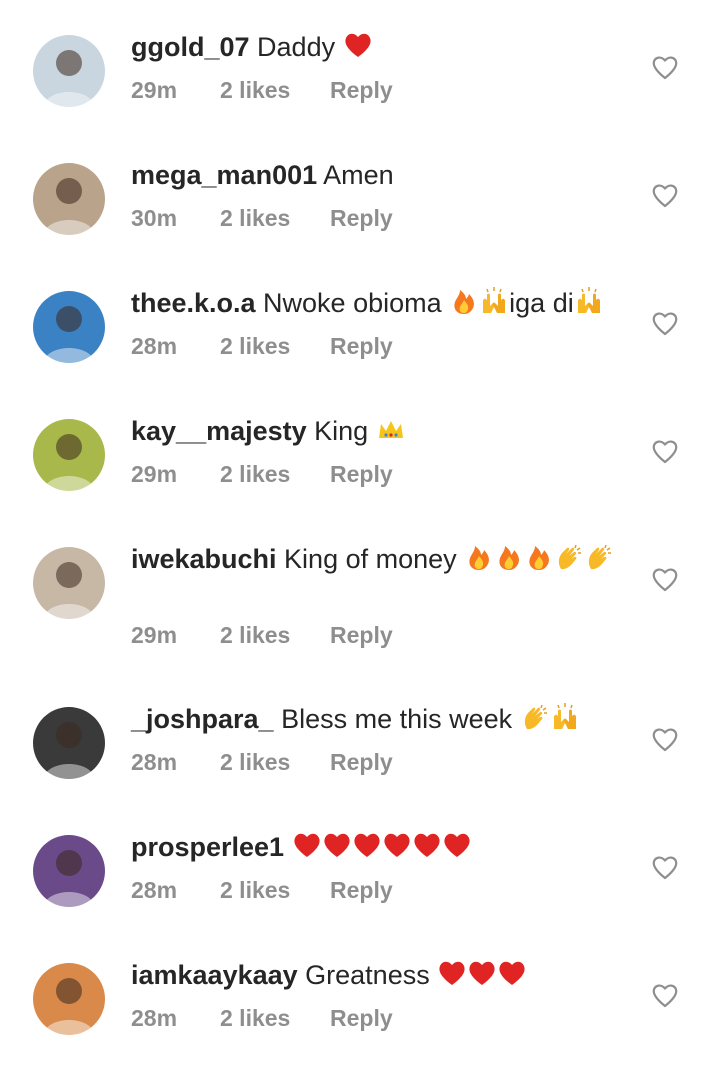 This screenshot has height=1069, width=720. Describe the element at coordinates (190, 47) in the screenshot. I see `username-link: ggold_07` at that location.